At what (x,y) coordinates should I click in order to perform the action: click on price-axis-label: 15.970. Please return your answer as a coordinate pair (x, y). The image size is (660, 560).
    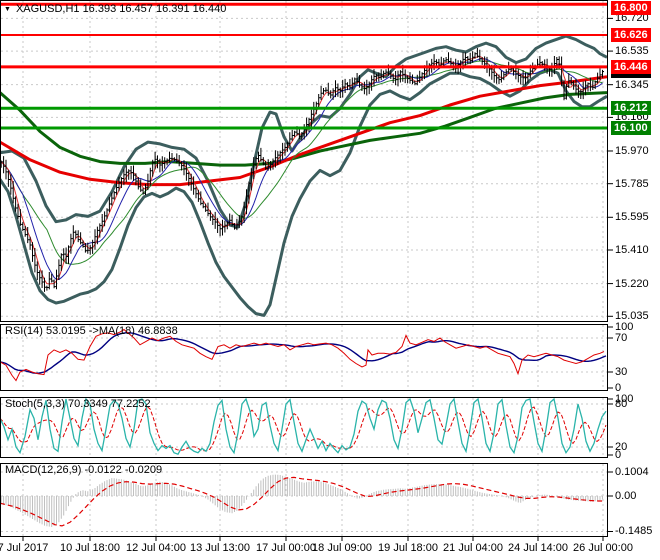
    Looking at the image, I should click on (632, 150).